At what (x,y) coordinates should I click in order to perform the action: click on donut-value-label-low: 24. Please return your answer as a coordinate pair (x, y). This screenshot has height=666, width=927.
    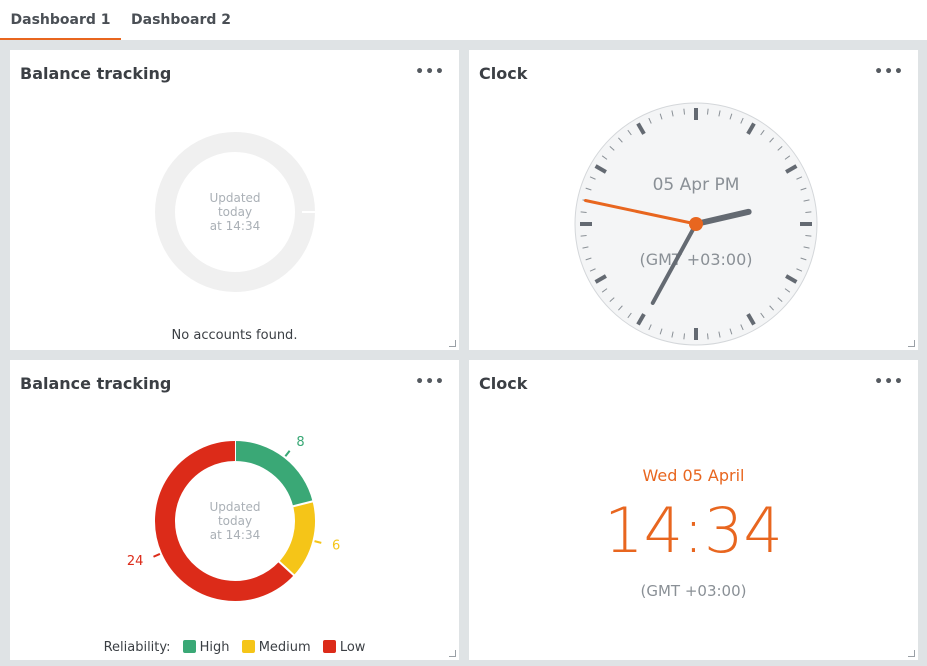
    Looking at the image, I should click on (135, 561).